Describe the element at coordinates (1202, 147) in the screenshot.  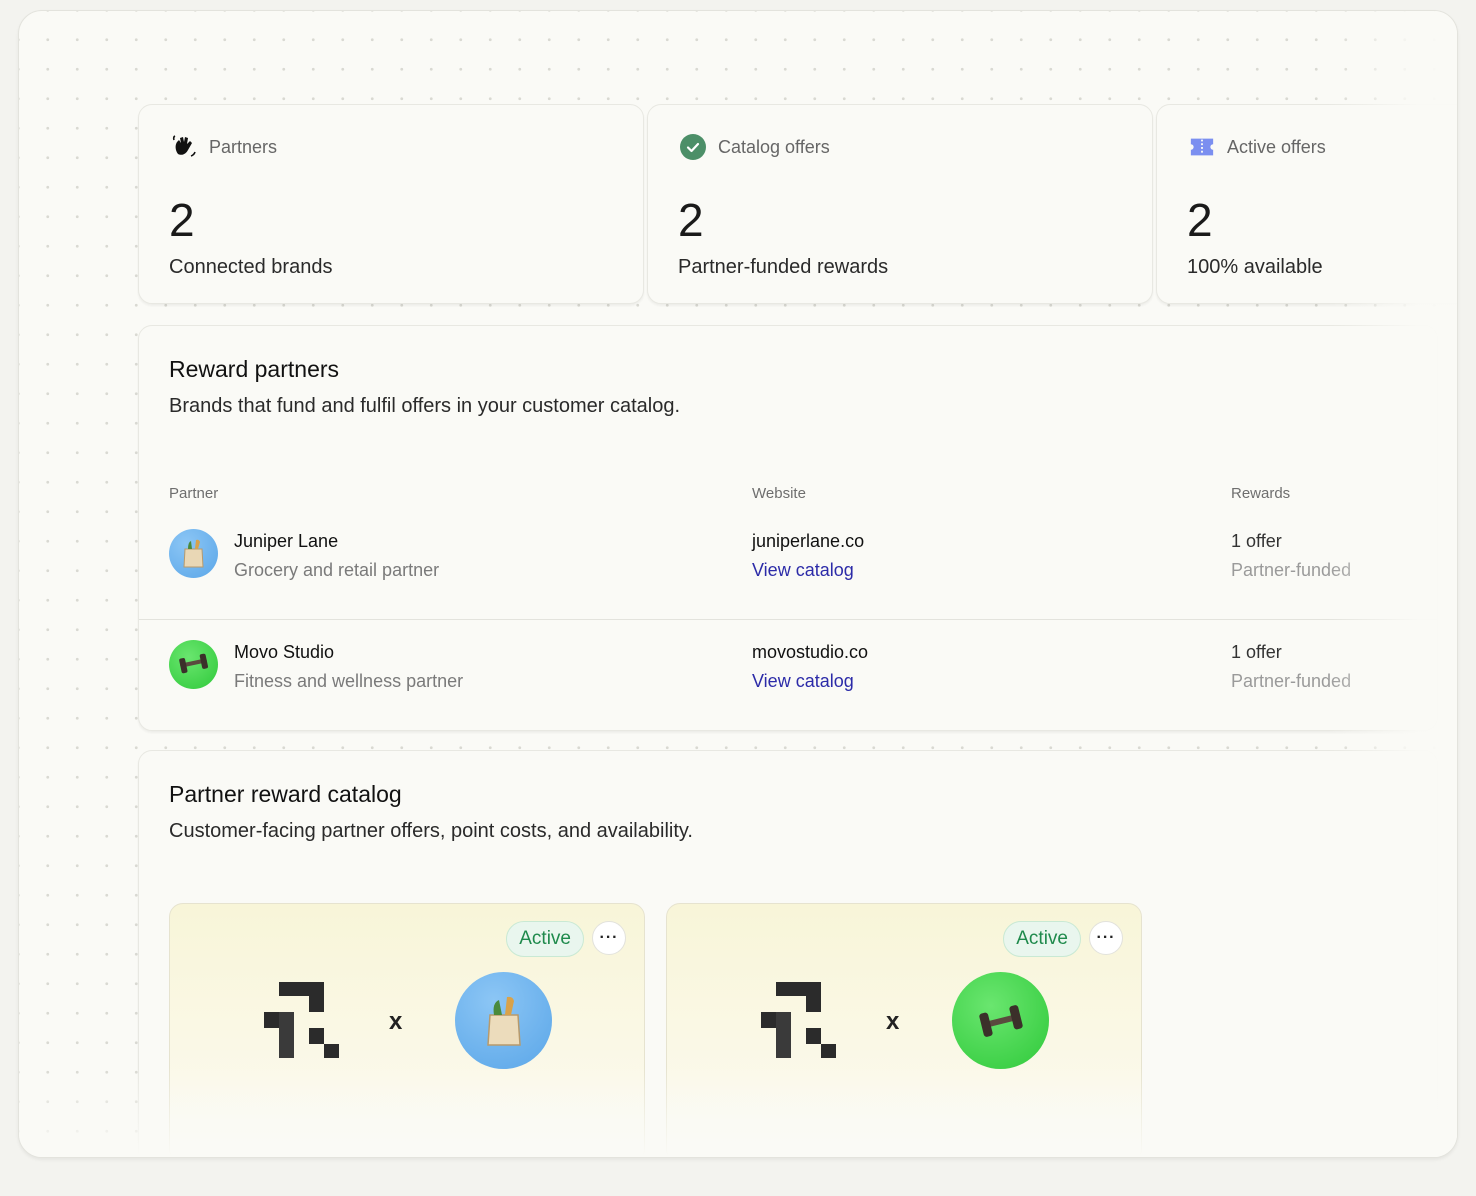
I see `ticket-icon` at that location.